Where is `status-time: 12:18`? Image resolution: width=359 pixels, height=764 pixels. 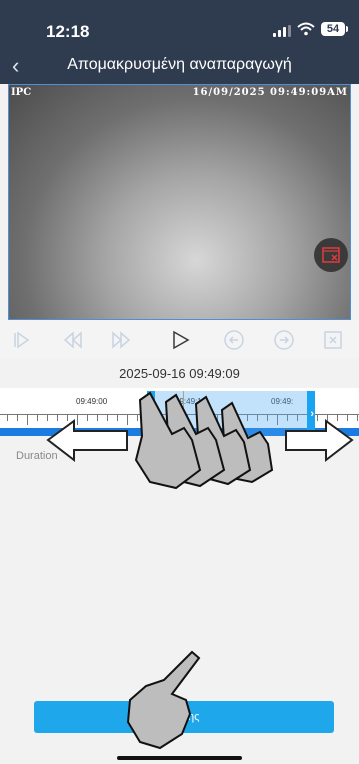 status-time: 12:18 is located at coordinates (68, 31).